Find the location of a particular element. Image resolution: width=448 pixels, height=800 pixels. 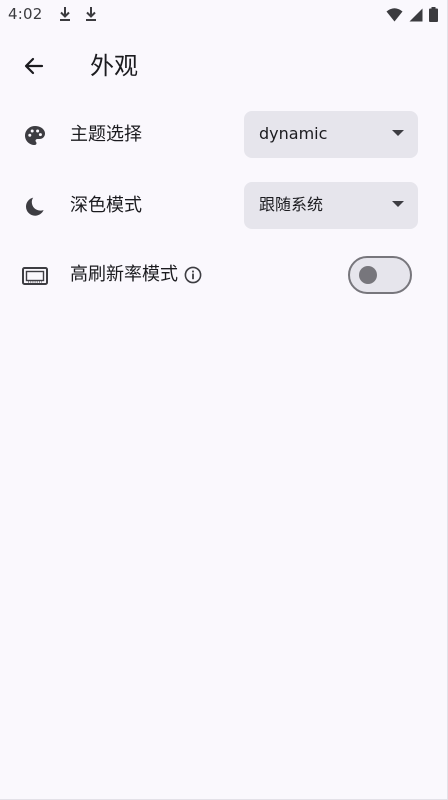

high-refresh-switch is located at coordinates (380, 275).